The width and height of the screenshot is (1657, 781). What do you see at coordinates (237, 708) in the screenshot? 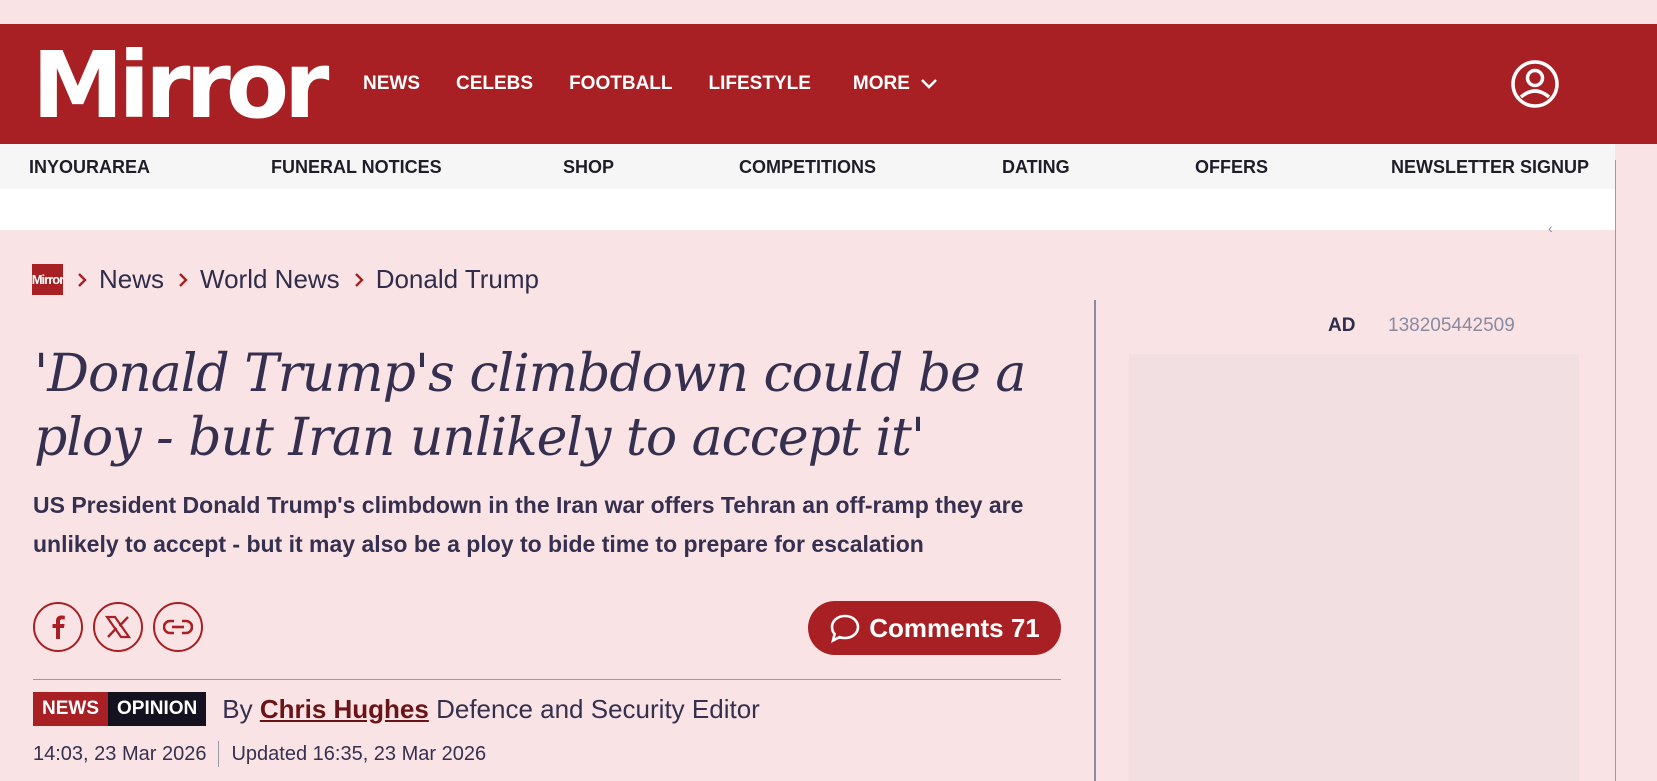
I see `byline-prefix: By` at bounding box center [237, 708].